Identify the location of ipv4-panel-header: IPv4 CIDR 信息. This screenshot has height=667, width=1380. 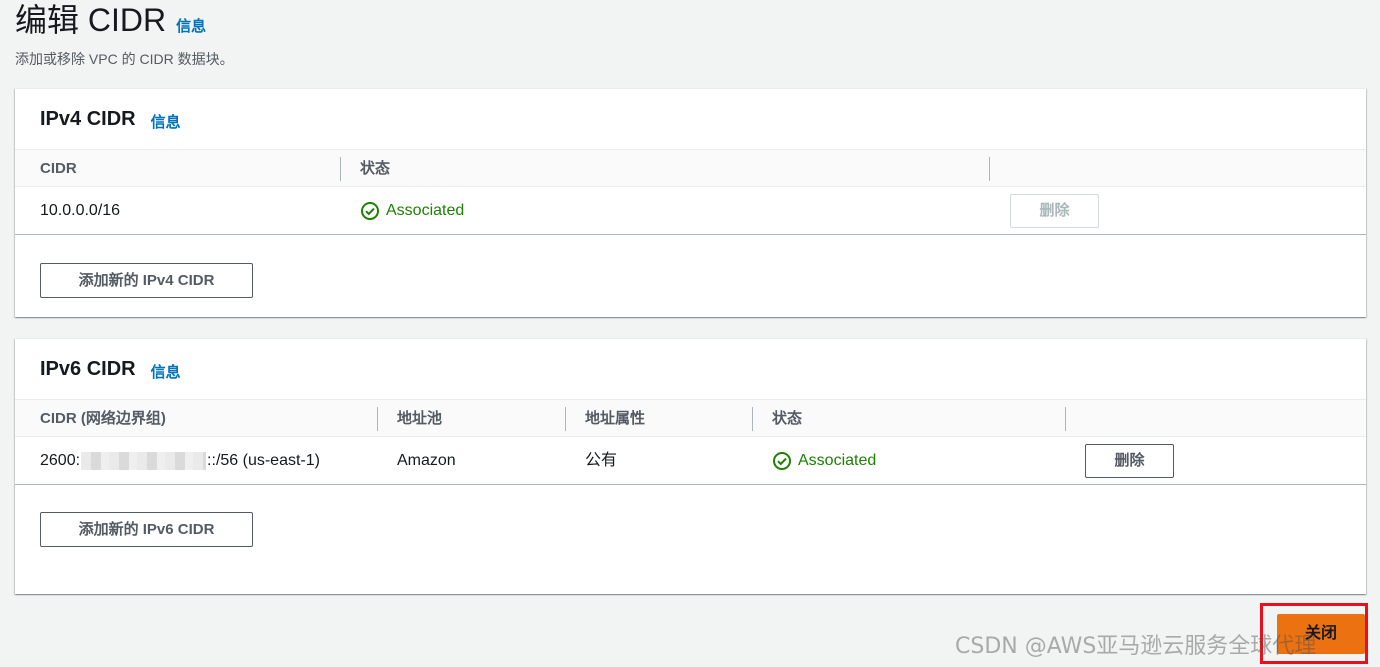
(690, 119).